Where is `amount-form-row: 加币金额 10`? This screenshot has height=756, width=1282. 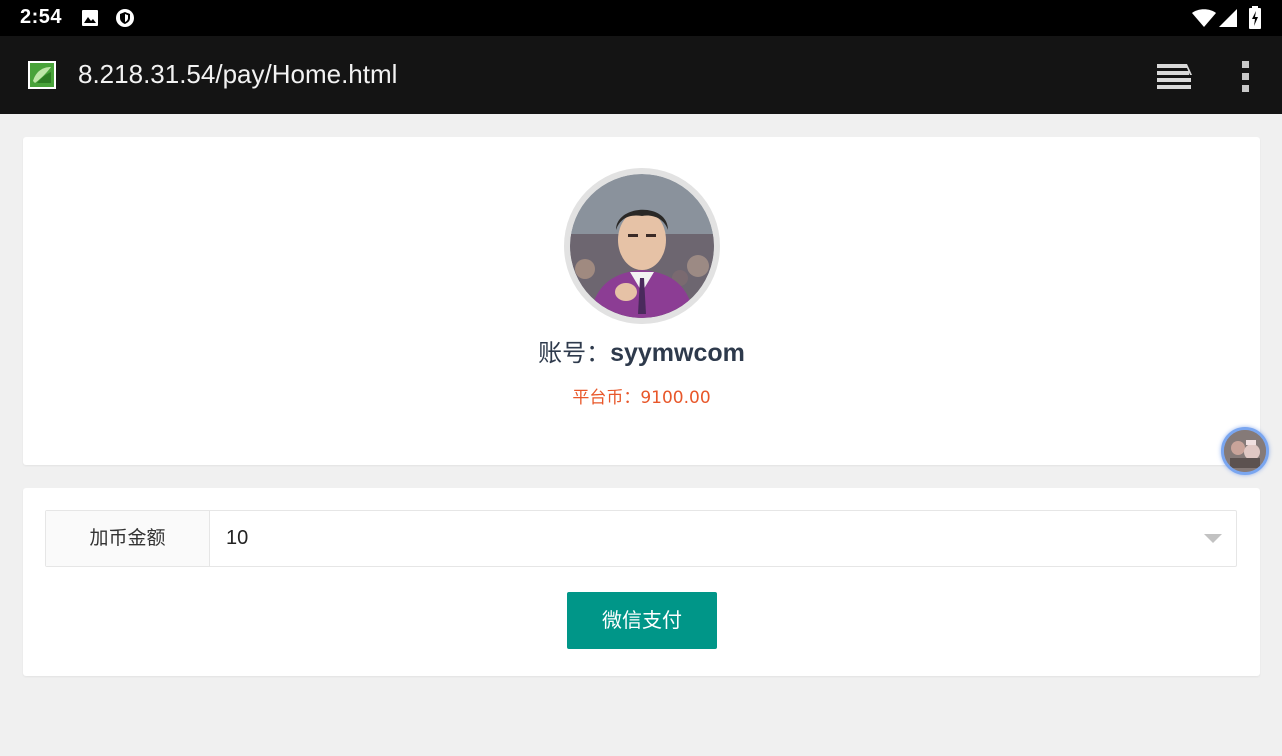 amount-form-row: 加币金额 10 is located at coordinates (641, 538).